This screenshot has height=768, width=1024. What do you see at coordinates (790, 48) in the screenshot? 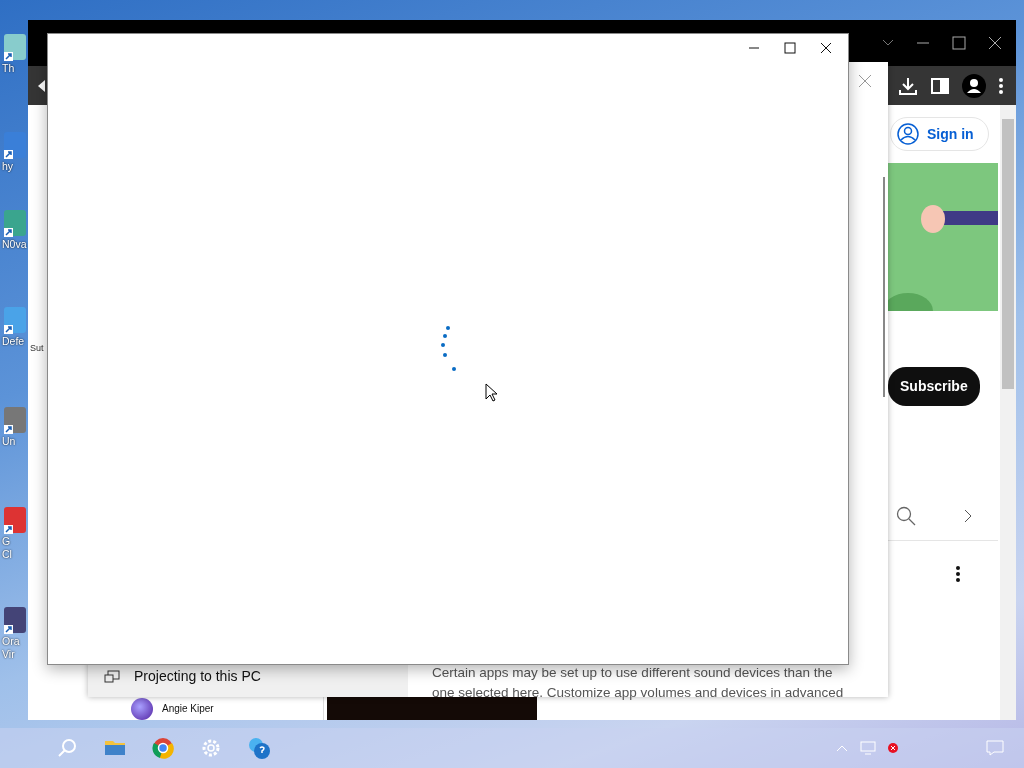
I see `maximize-icon` at bounding box center [790, 48].